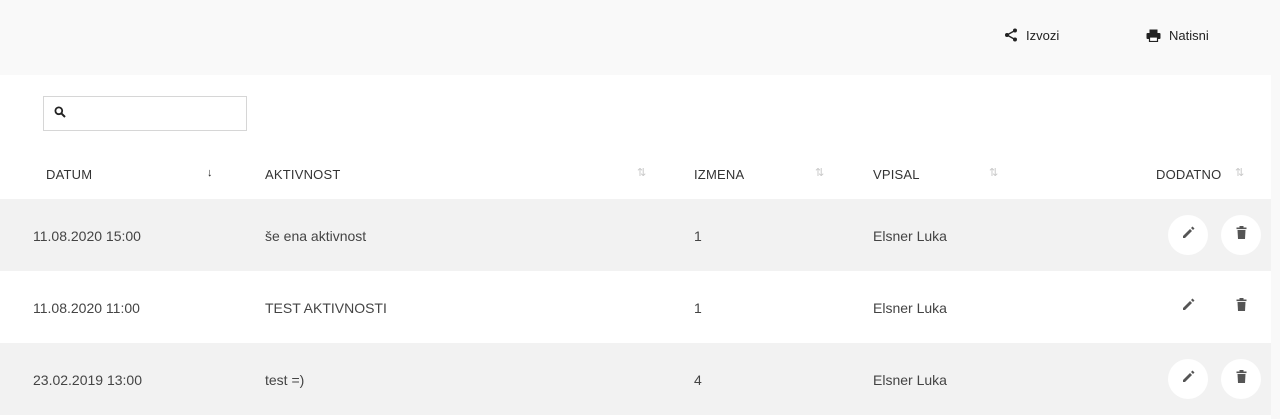 This screenshot has height=419, width=1280. I want to click on printer-icon, so click(1153, 35).